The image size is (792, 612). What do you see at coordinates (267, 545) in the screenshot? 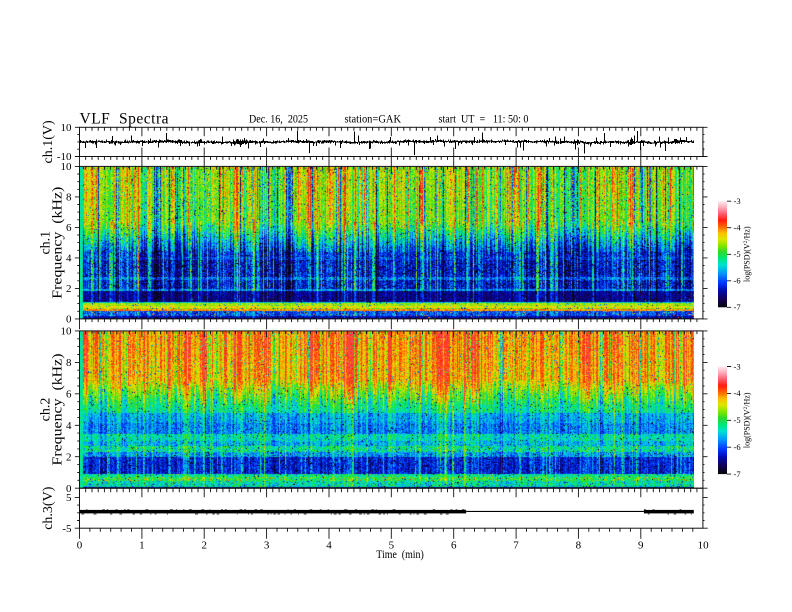
I see `svg-text: 3` at bounding box center [267, 545].